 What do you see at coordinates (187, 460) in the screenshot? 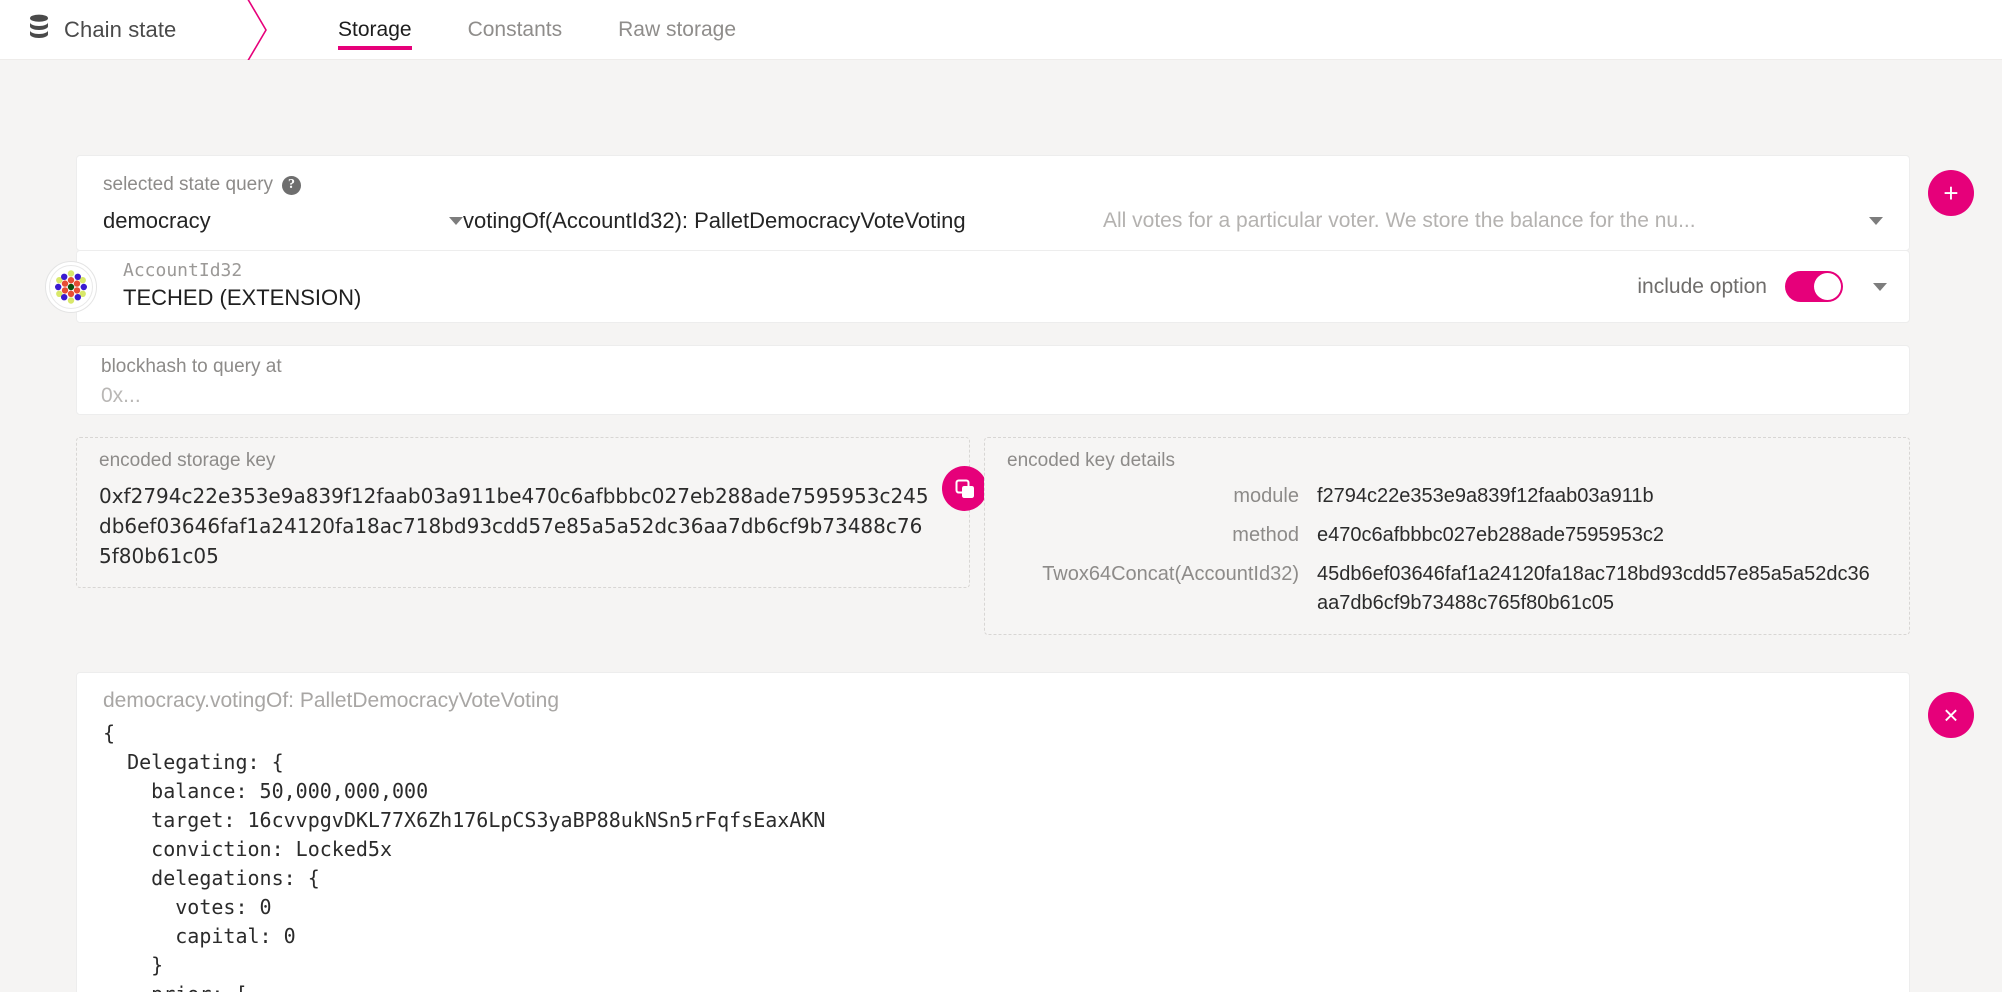
I see `encoded-storage-key-label: encoded storage key` at bounding box center [187, 460].